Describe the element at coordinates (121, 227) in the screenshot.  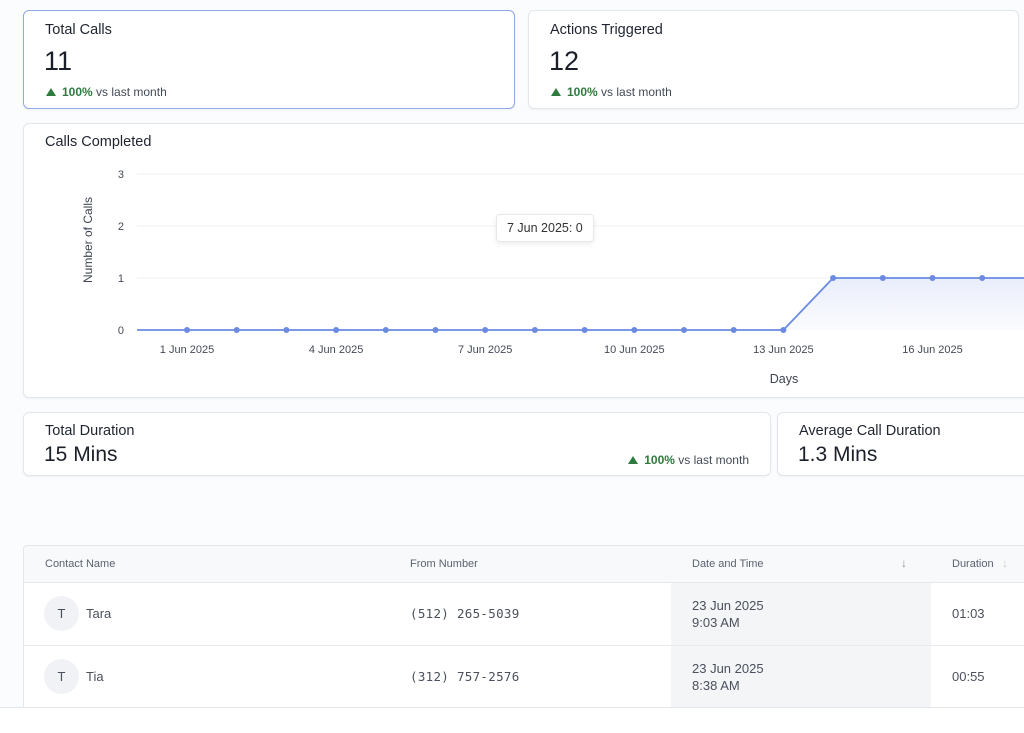
I see `y-tick-label: 2` at that location.